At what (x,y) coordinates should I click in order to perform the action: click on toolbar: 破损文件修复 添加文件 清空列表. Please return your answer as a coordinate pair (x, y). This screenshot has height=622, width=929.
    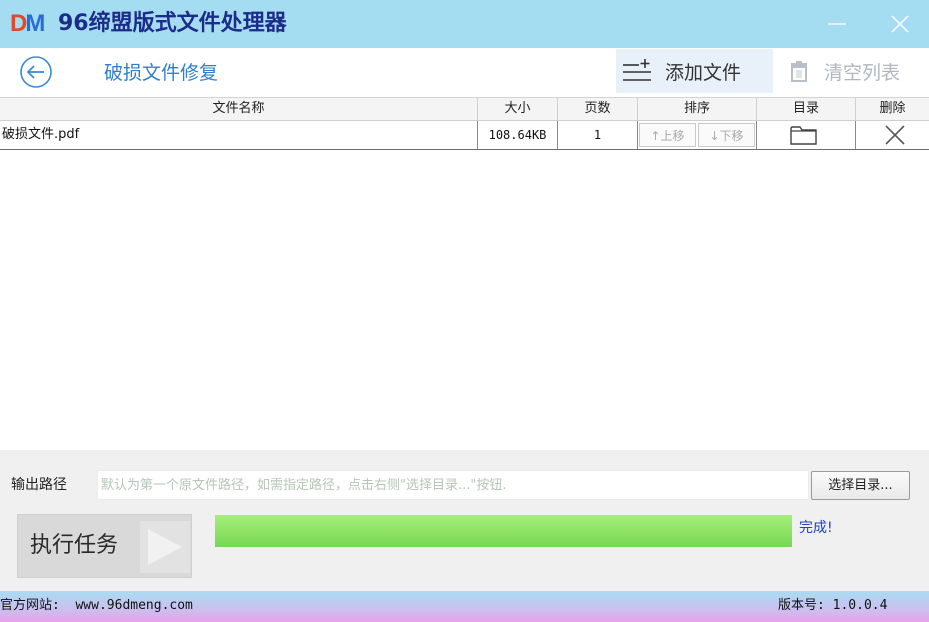
    Looking at the image, I should click on (464, 72).